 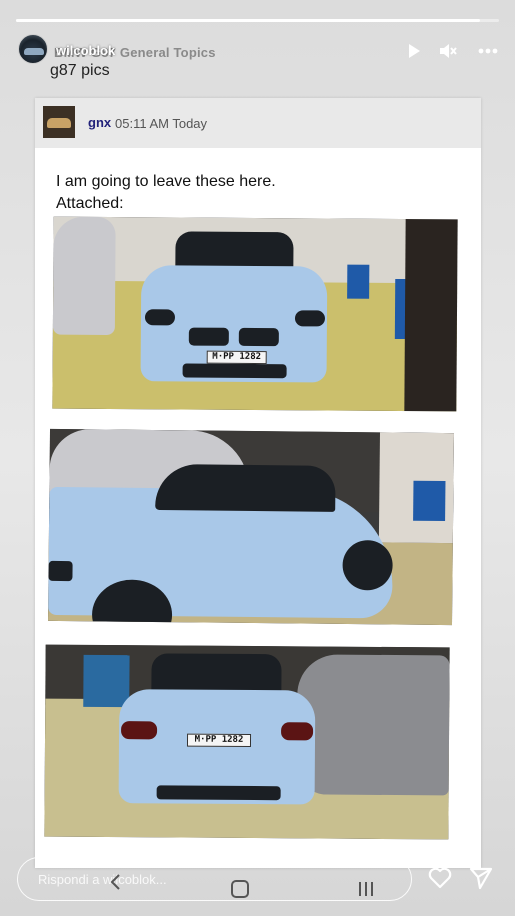 What do you see at coordinates (166, 181) in the screenshot?
I see `post-line: I am going to leave these here.` at bounding box center [166, 181].